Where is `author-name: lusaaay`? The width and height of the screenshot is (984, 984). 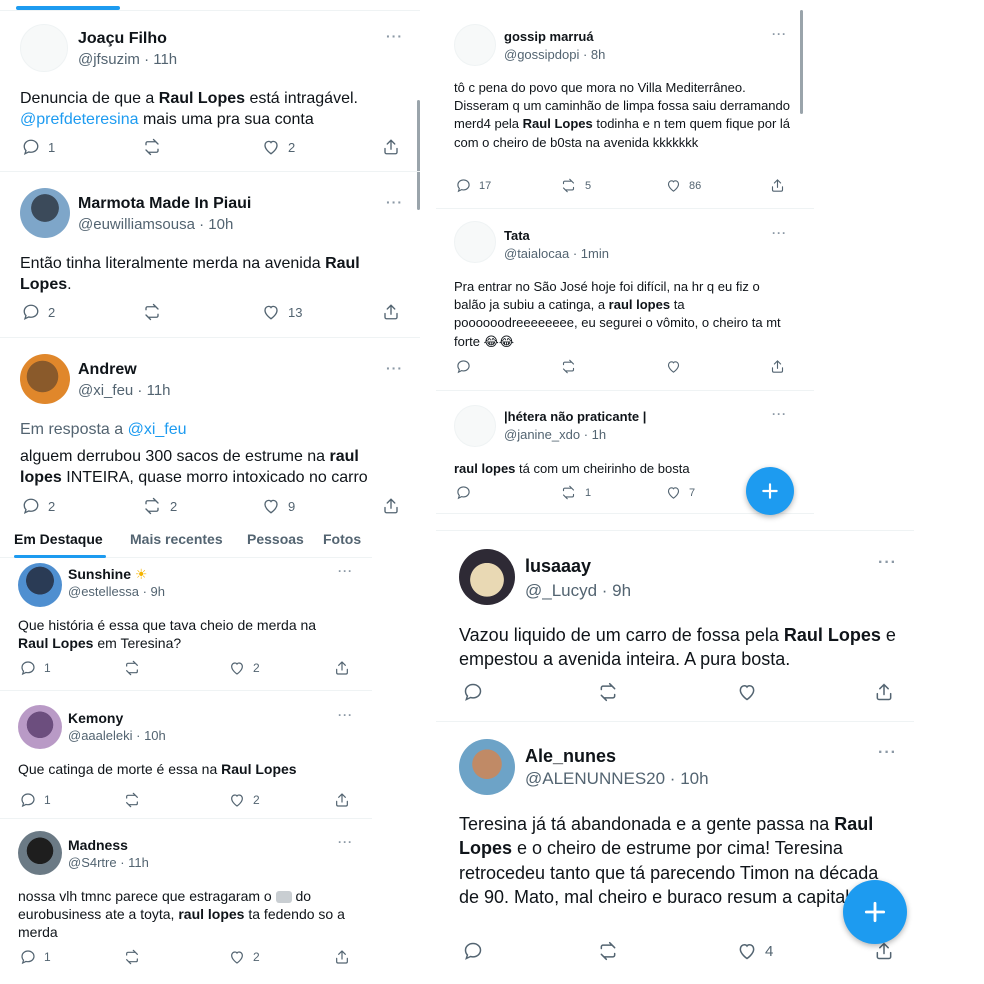
author-name: lusaaay is located at coordinates (558, 566).